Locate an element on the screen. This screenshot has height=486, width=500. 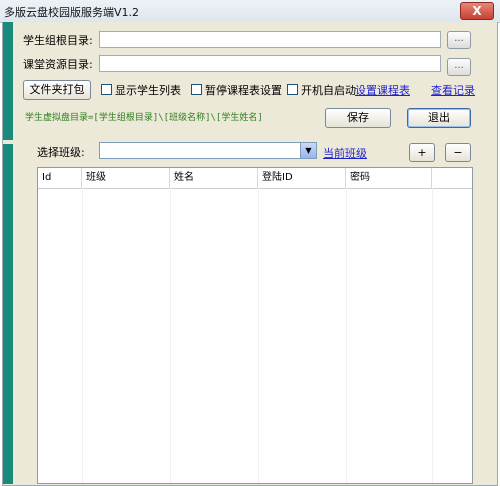
show-list-checkbox is located at coordinates (106, 89).